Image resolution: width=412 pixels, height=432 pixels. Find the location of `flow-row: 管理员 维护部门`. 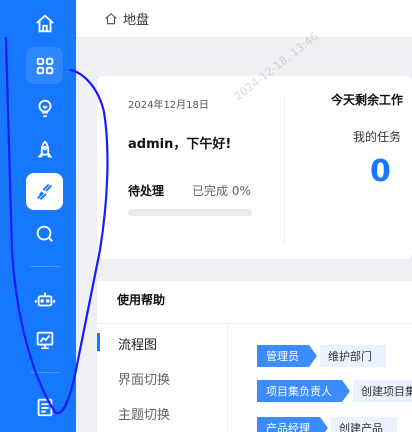

flow-row: 管理员 维护部门 is located at coordinates (321, 356).